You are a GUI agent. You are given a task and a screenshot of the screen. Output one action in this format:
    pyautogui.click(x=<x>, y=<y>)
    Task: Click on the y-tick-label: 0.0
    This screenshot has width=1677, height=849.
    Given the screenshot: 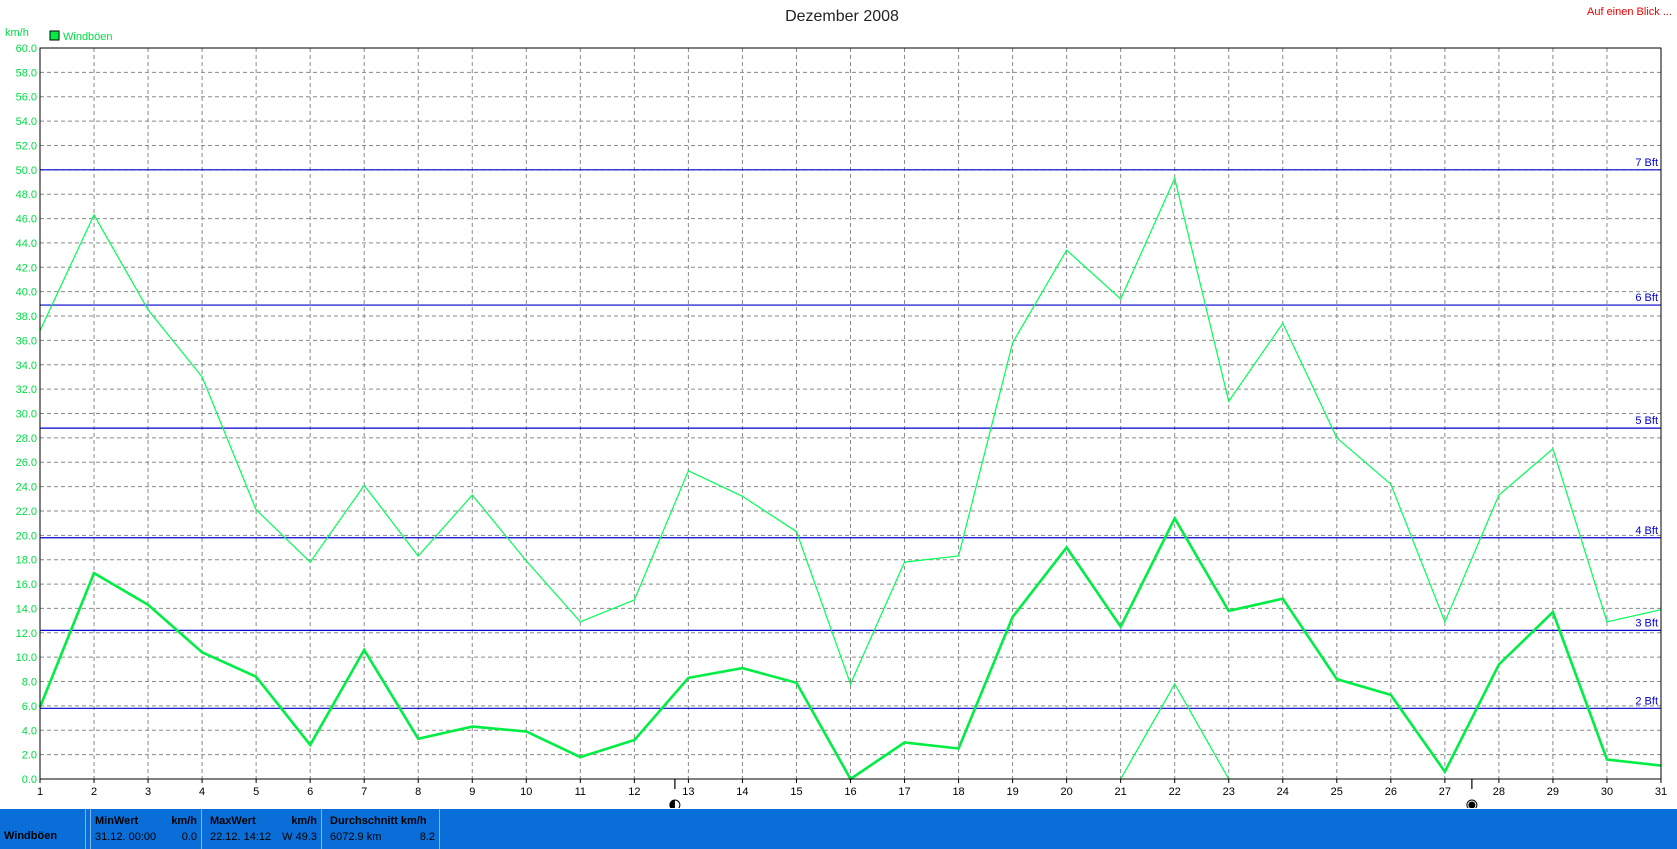 What is the action you would take?
    pyautogui.click(x=29, y=780)
    